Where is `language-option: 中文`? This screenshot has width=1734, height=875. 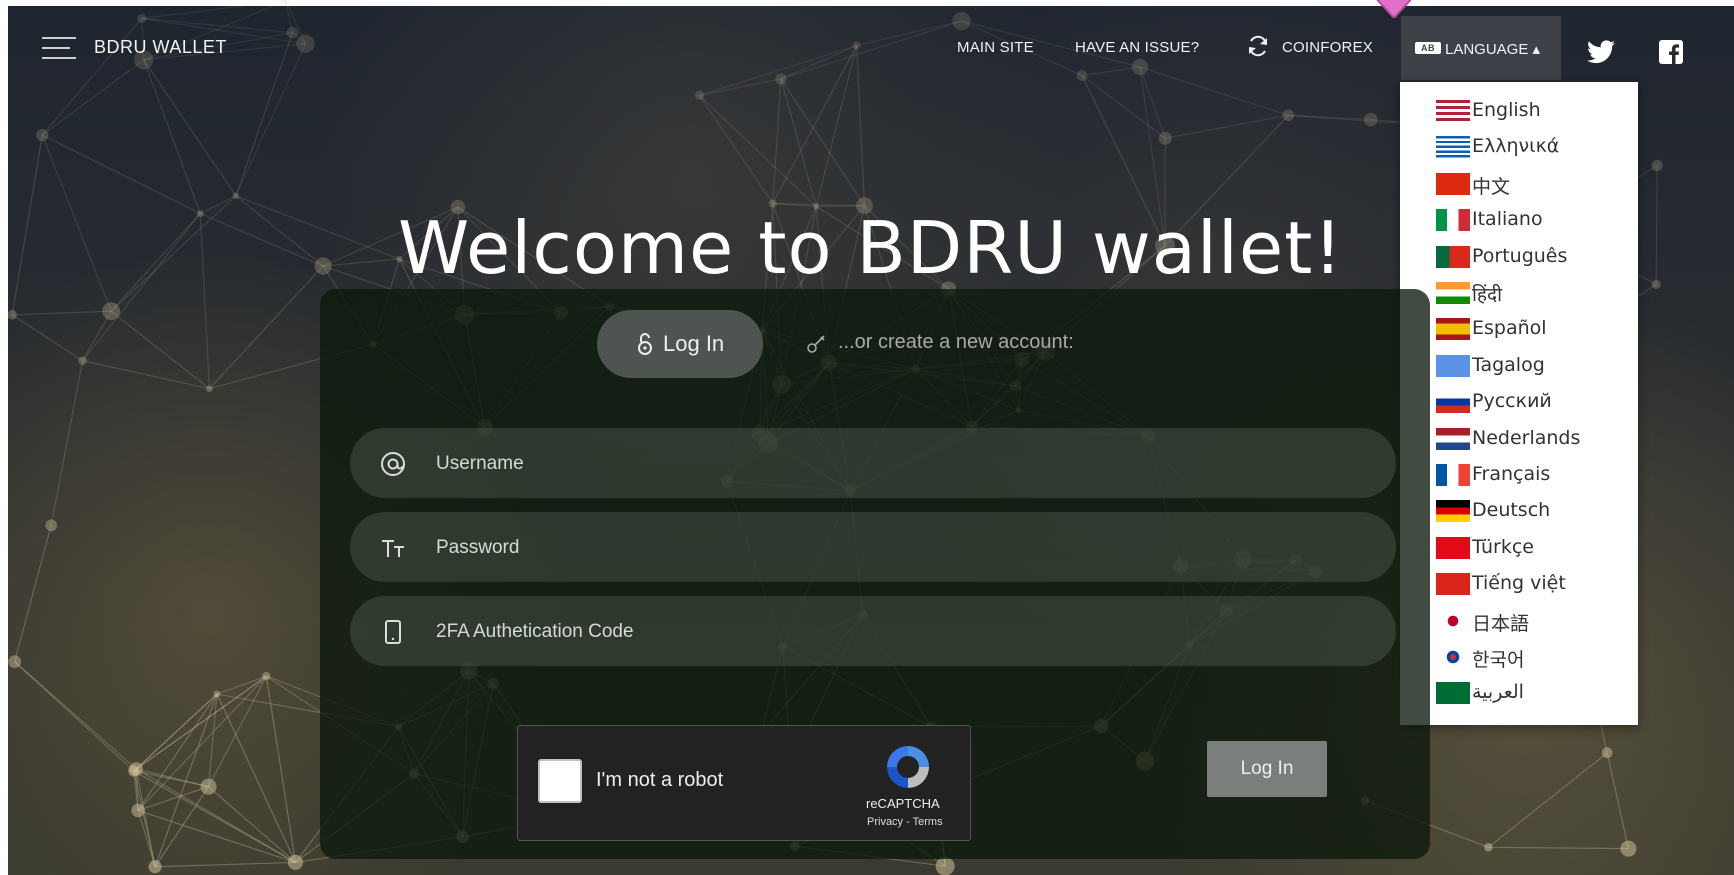 language-option: 中文 is located at coordinates (1536, 183).